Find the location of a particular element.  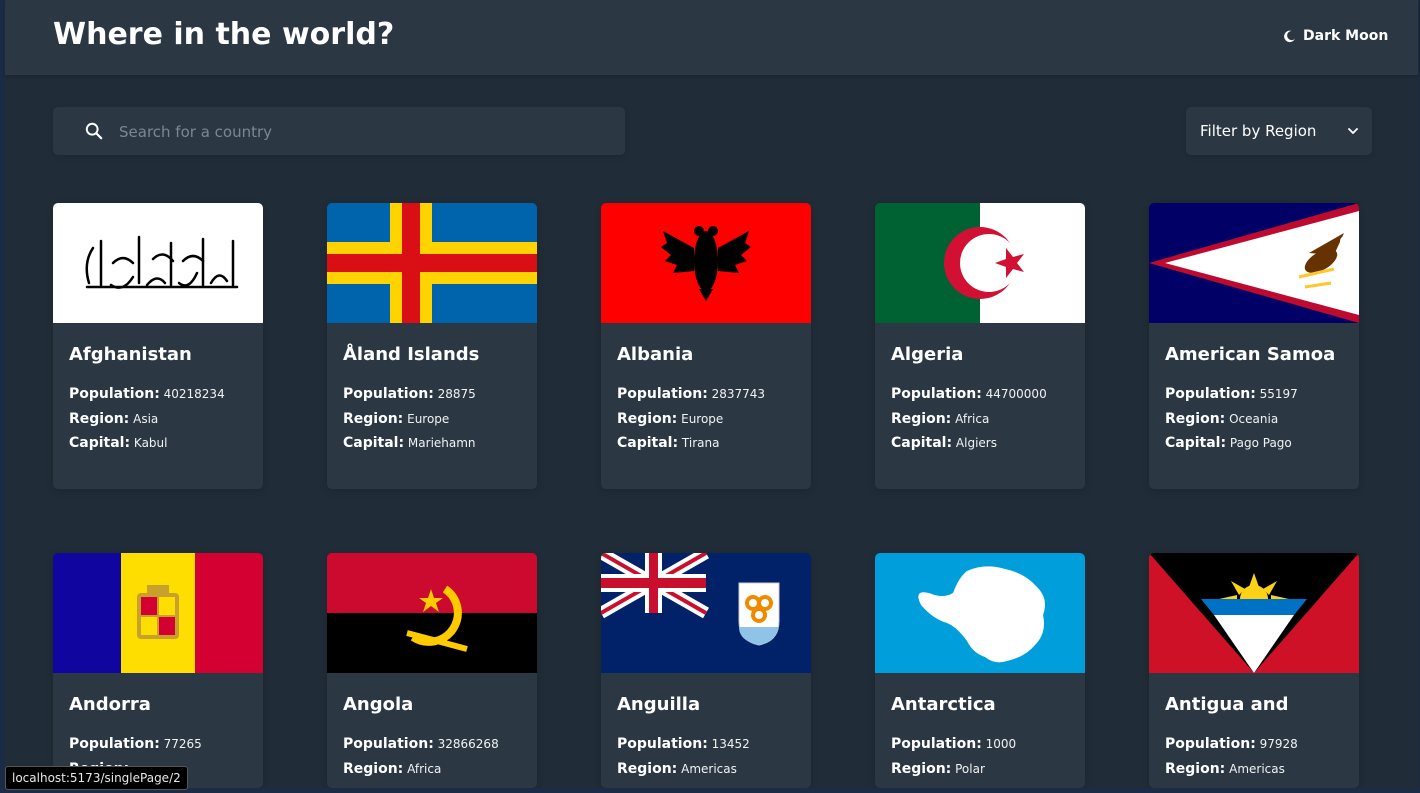

population-row: Population: 1000 is located at coordinates (953, 744).